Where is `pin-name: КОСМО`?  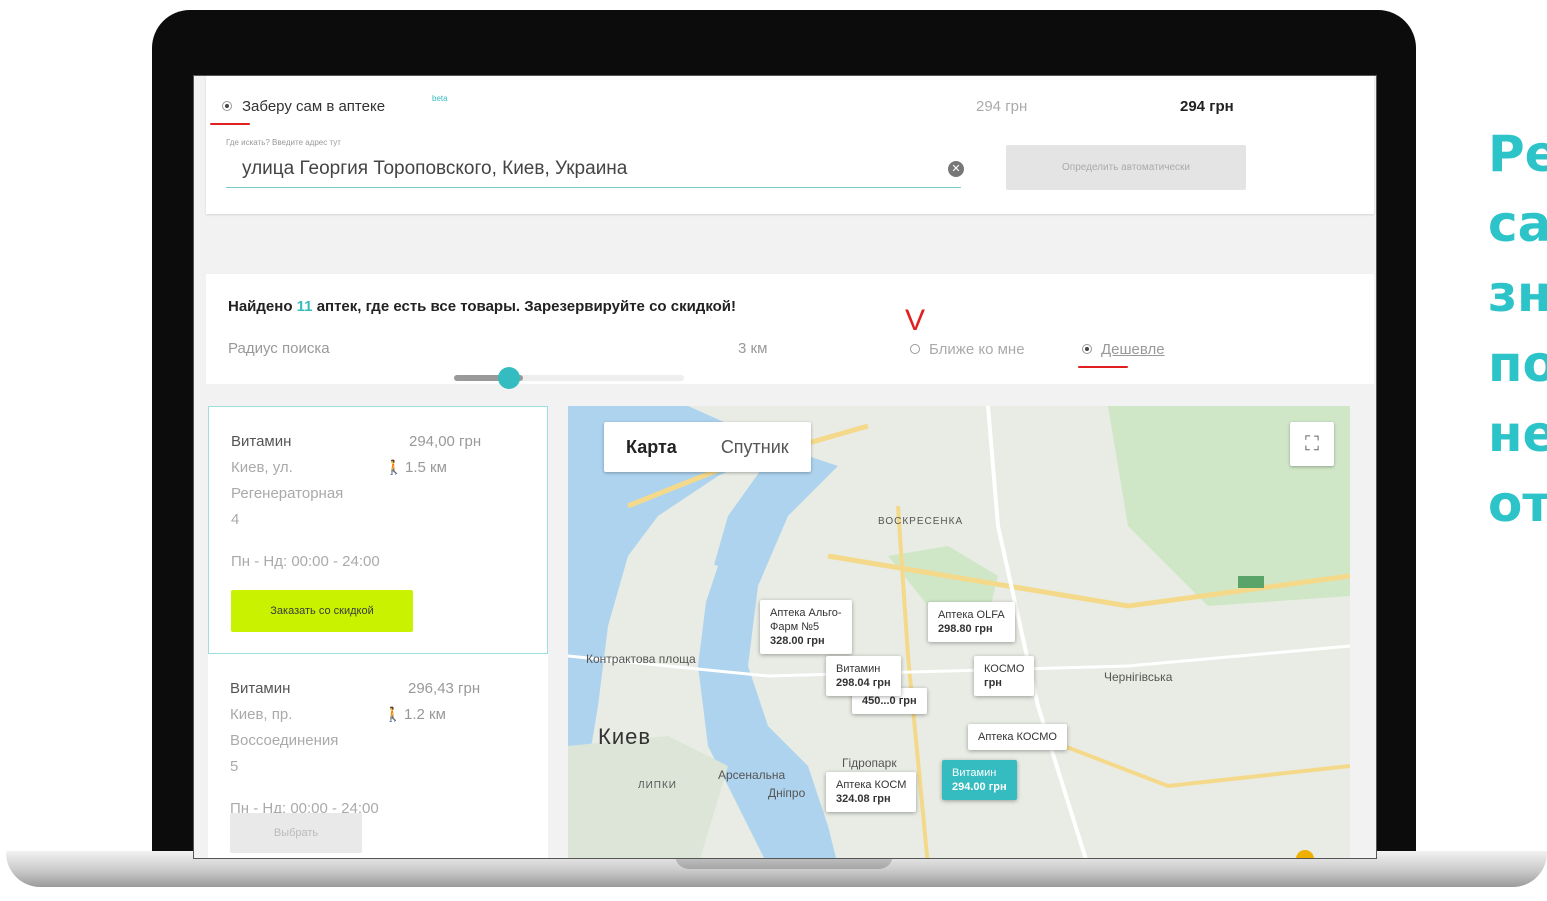 pin-name: КОСМО is located at coordinates (1004, 669).